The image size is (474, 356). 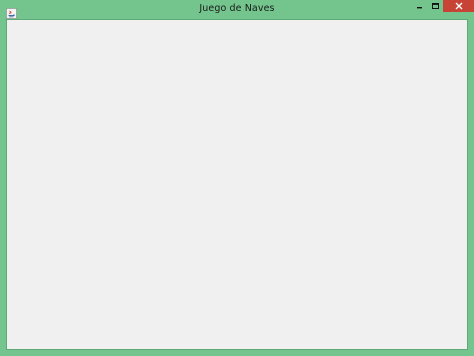 I want to click on window-title: Juego de Naves, so click(x=237, y=8).